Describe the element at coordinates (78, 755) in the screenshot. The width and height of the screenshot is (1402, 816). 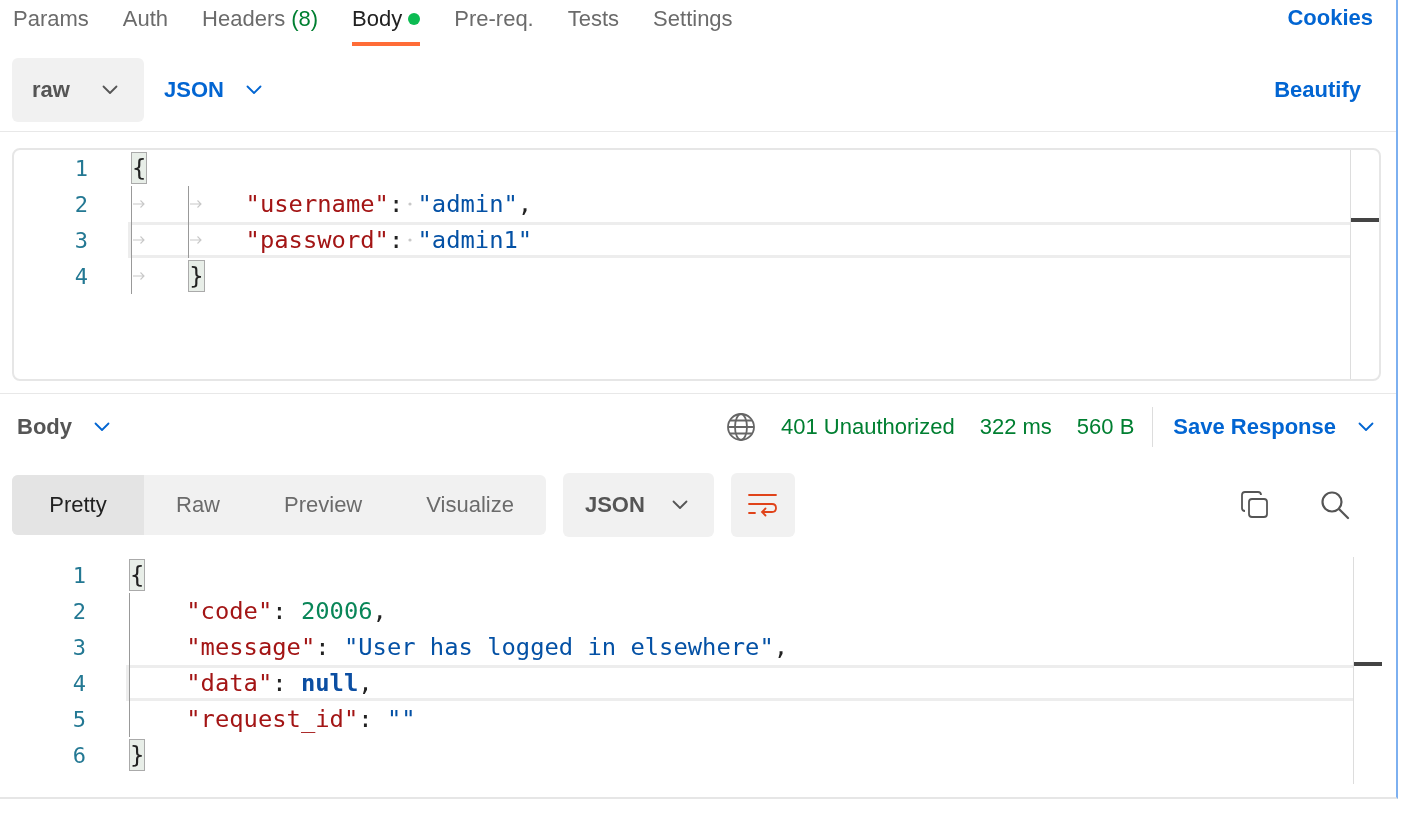
I see `line-number: 6` at that location.